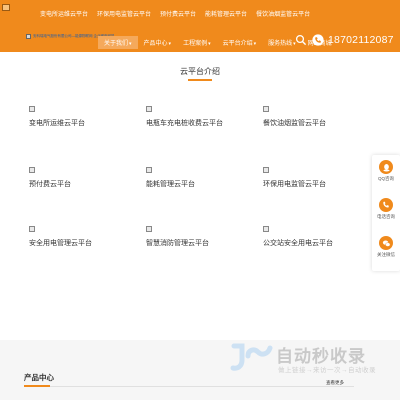 The height and width of the screenshot is (400, 400). I want to click on divider, so click(189, 386).